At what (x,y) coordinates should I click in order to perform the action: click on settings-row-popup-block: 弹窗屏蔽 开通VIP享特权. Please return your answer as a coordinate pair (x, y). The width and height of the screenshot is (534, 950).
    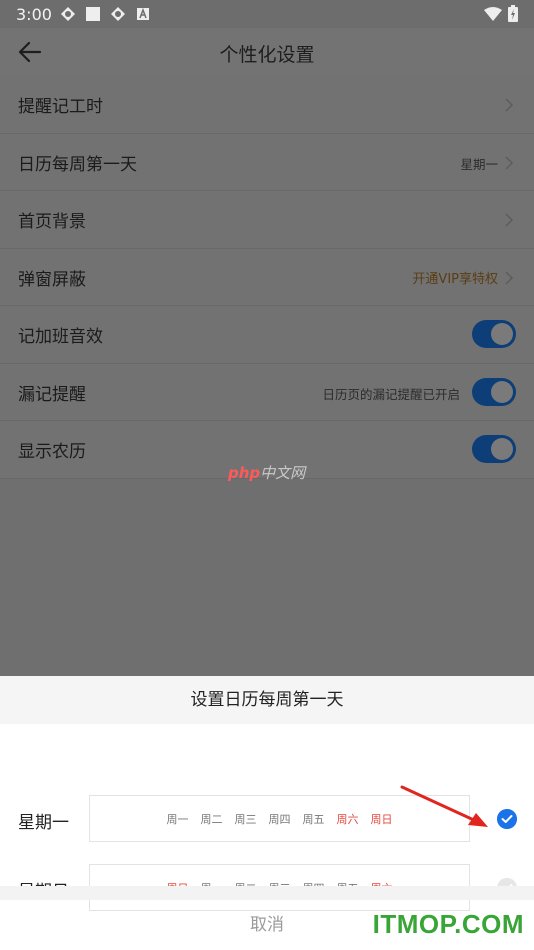
    Looking at the image, I should click on (267, 277).